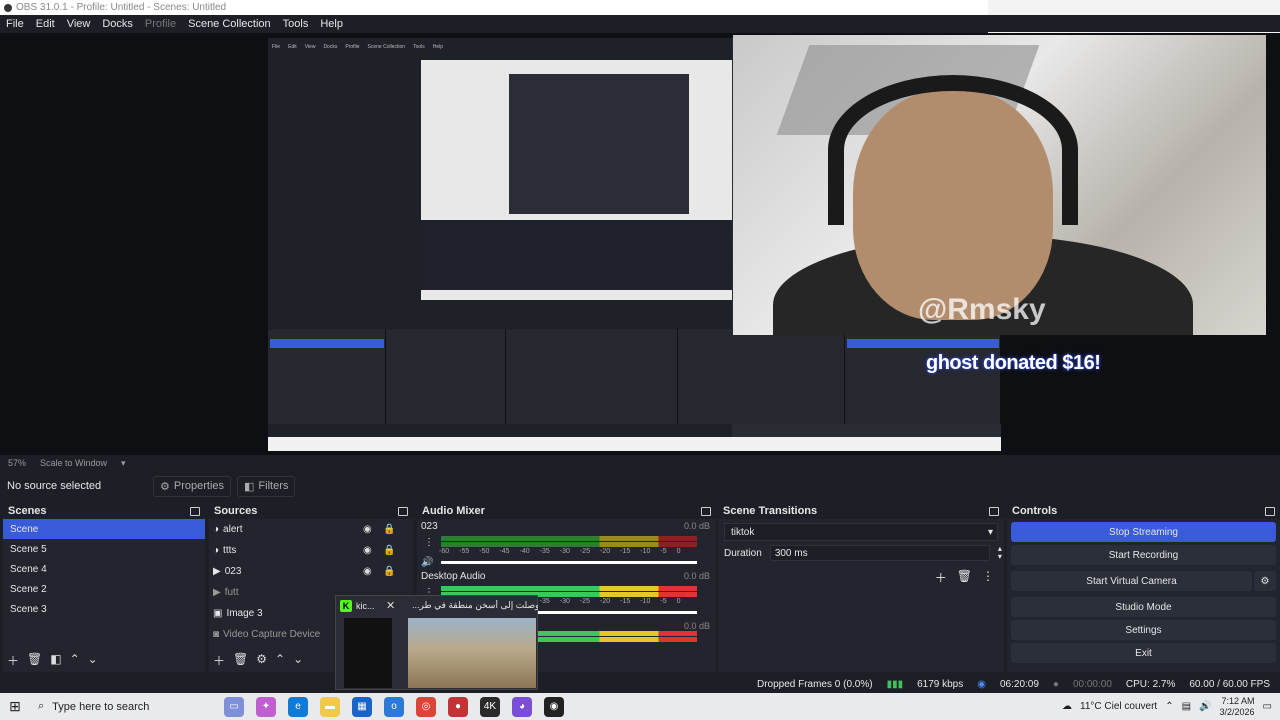  I want to click on folder-icon: ▬, so click(330, 706).